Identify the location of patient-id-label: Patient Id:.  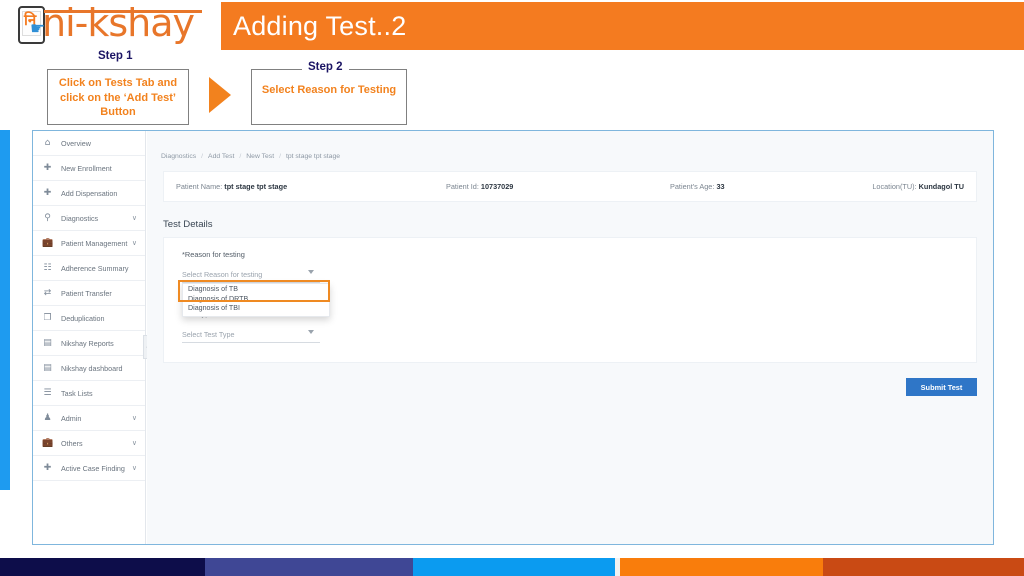
(462, 186).